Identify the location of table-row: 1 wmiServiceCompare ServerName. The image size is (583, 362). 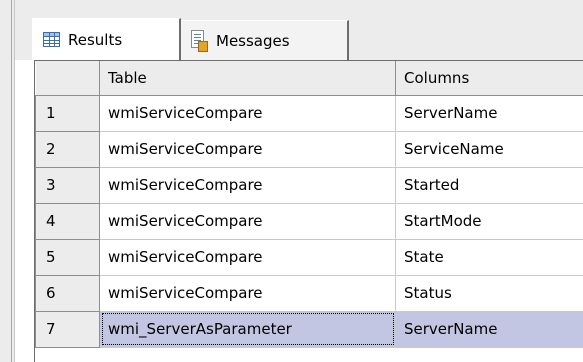
(309, 113).